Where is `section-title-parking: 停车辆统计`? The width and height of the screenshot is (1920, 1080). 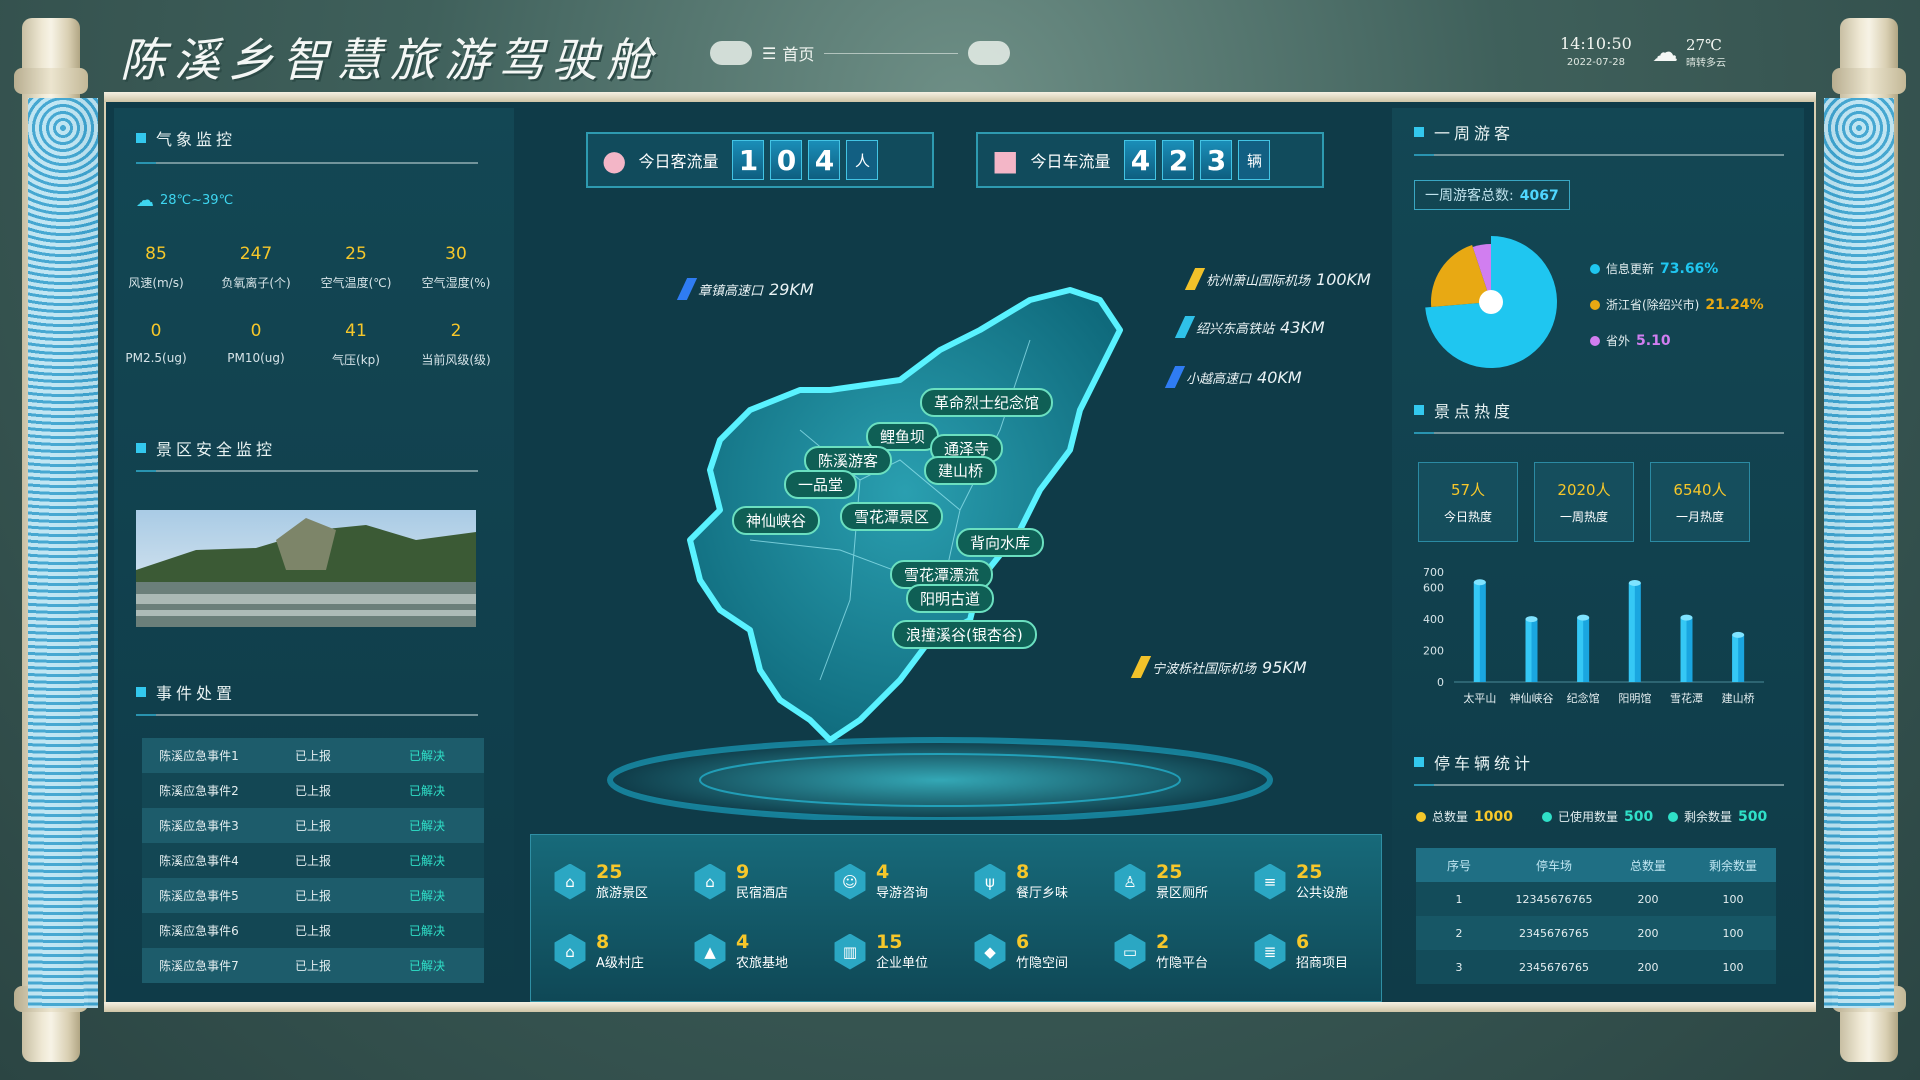 section-title-parking: 停车辆统计 is located at coordinates (1474, 762).